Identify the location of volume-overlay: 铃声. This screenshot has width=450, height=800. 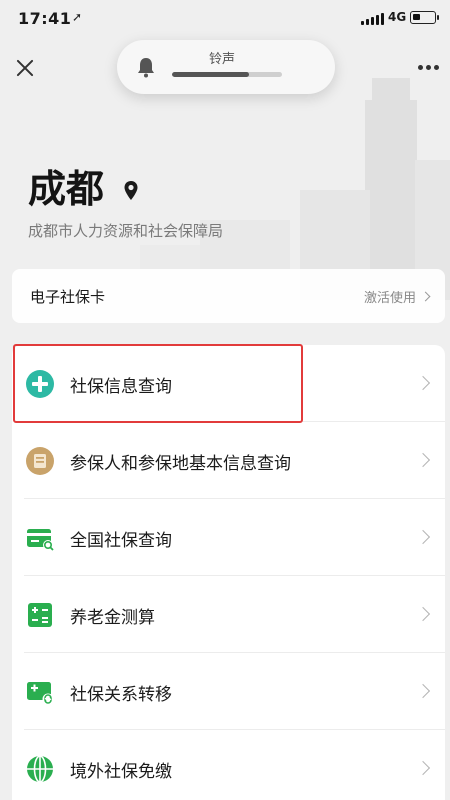
(226, 67).